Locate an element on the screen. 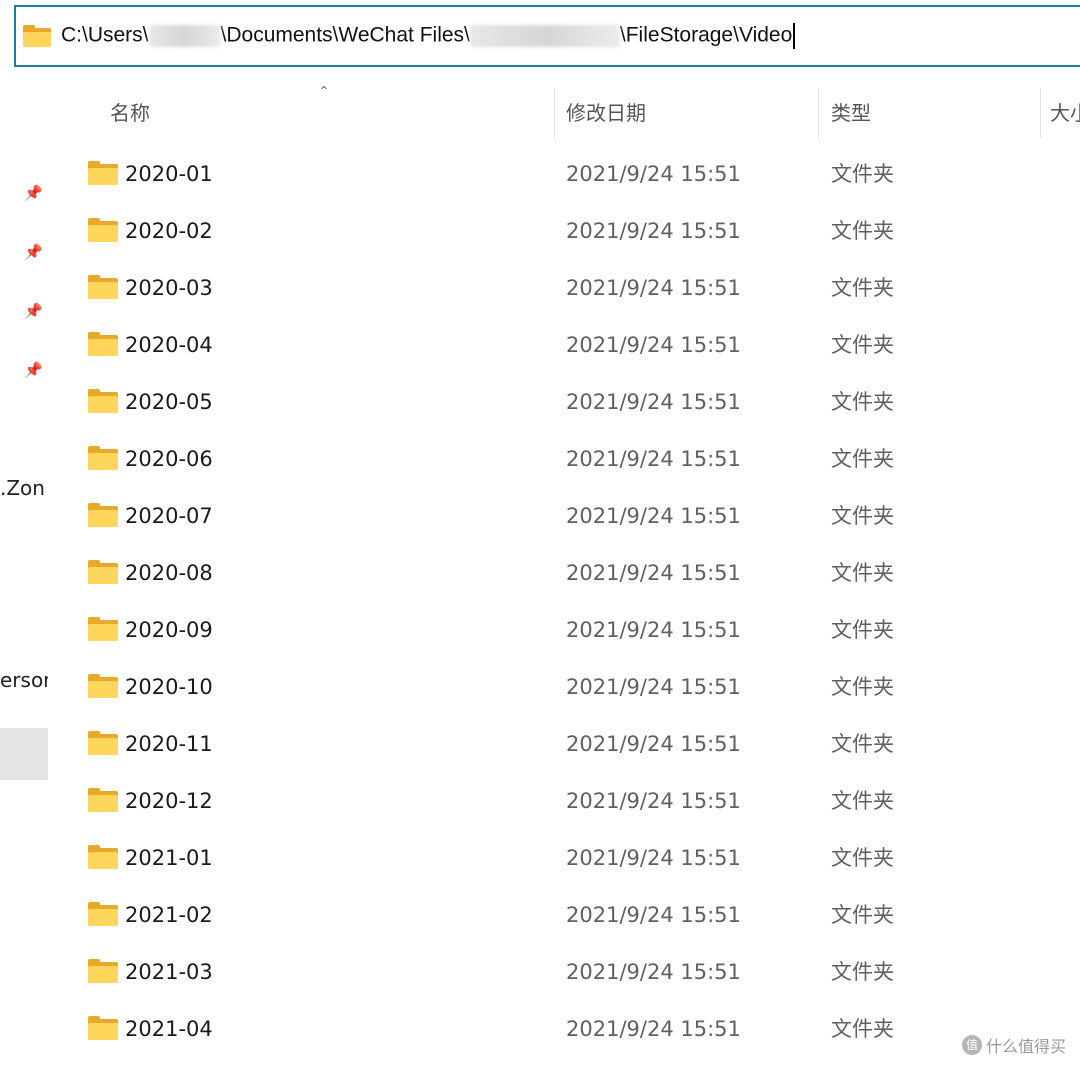  file-row: 2020-07 2021/9/24 15:51 文件夹 is located at coordinates (566, 516).